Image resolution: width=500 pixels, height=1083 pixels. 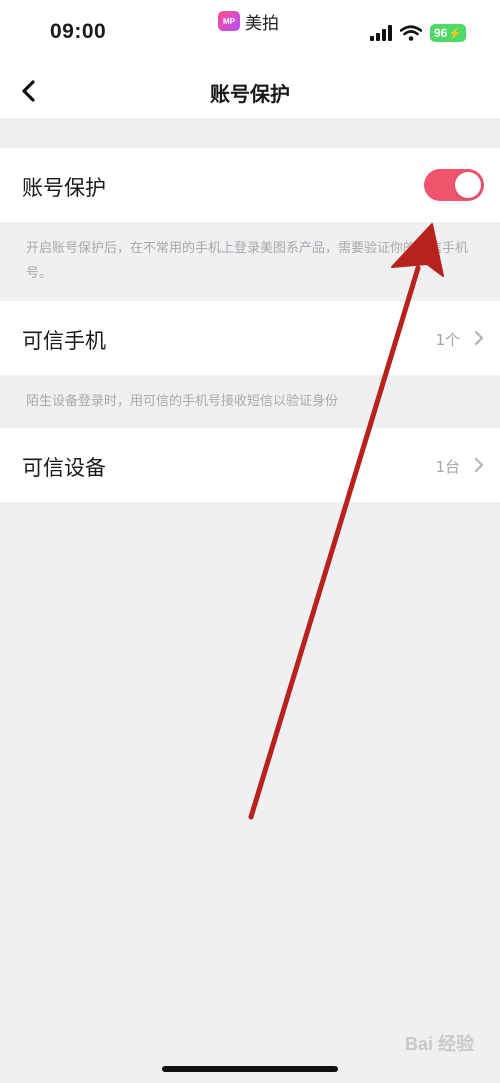 What do you see at coordinates (250, 94) in the screenshot?
I see `page-title: 账号保护` at bounding box center [250, 94].